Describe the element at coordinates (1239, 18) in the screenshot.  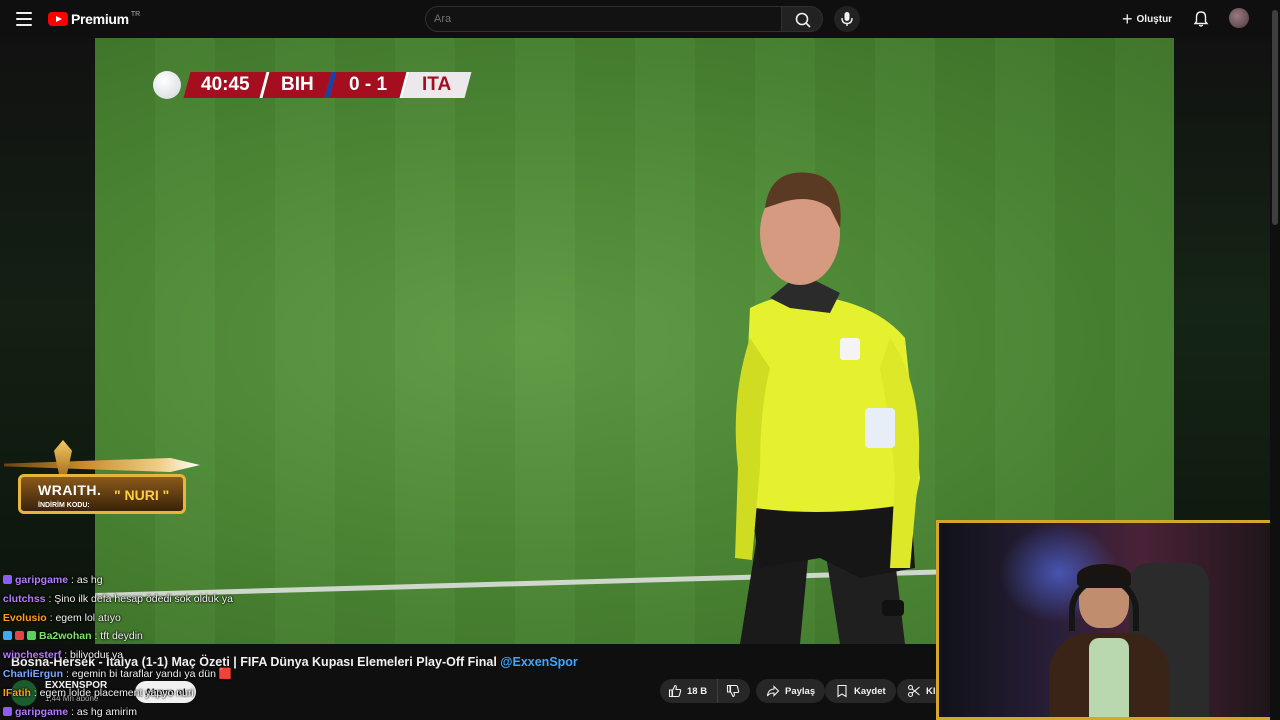
I see `avatar` at that location.